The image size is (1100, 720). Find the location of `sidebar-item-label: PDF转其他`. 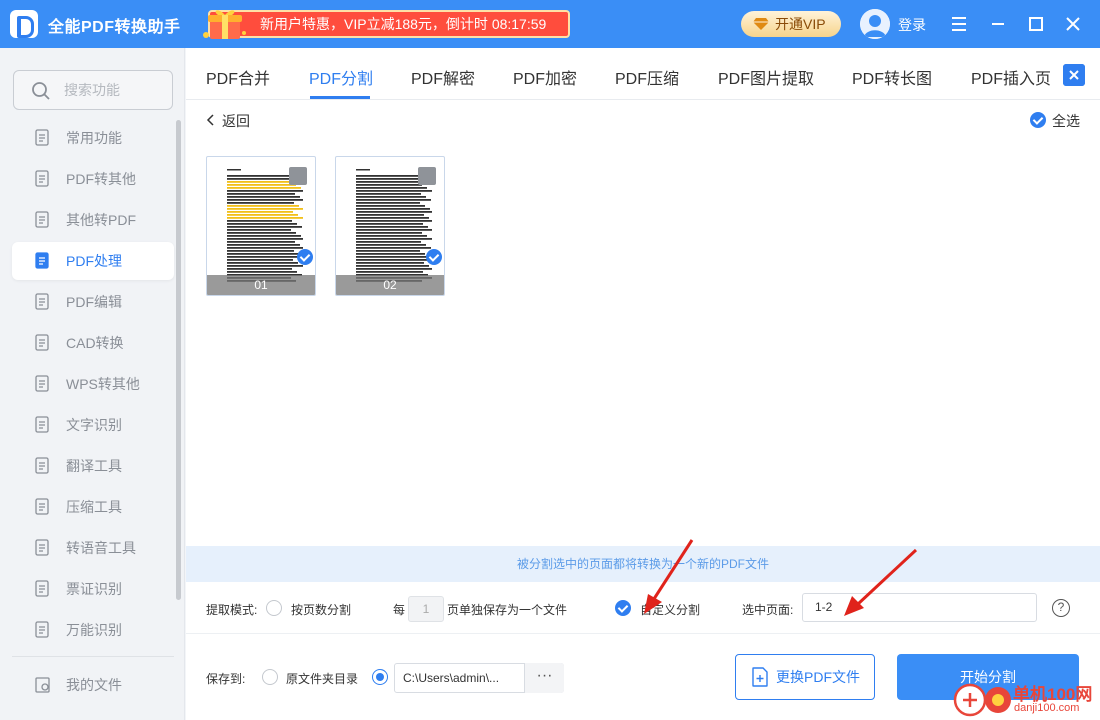

sidebar-item-label: PDF转其他 is located at coordinates (101, 179).